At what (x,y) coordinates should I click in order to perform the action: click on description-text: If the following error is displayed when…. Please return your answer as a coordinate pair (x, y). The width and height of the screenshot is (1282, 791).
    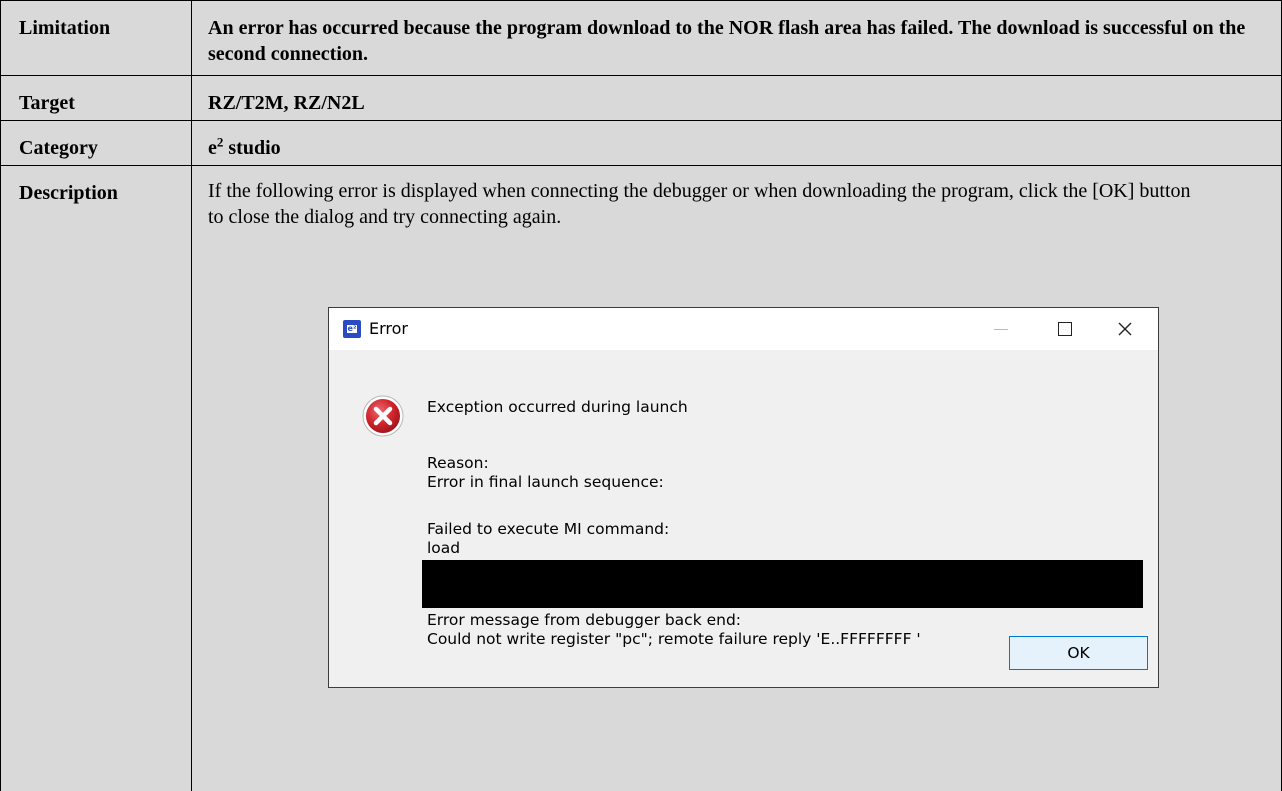
    Looking at the image, I should click on (699, 204).